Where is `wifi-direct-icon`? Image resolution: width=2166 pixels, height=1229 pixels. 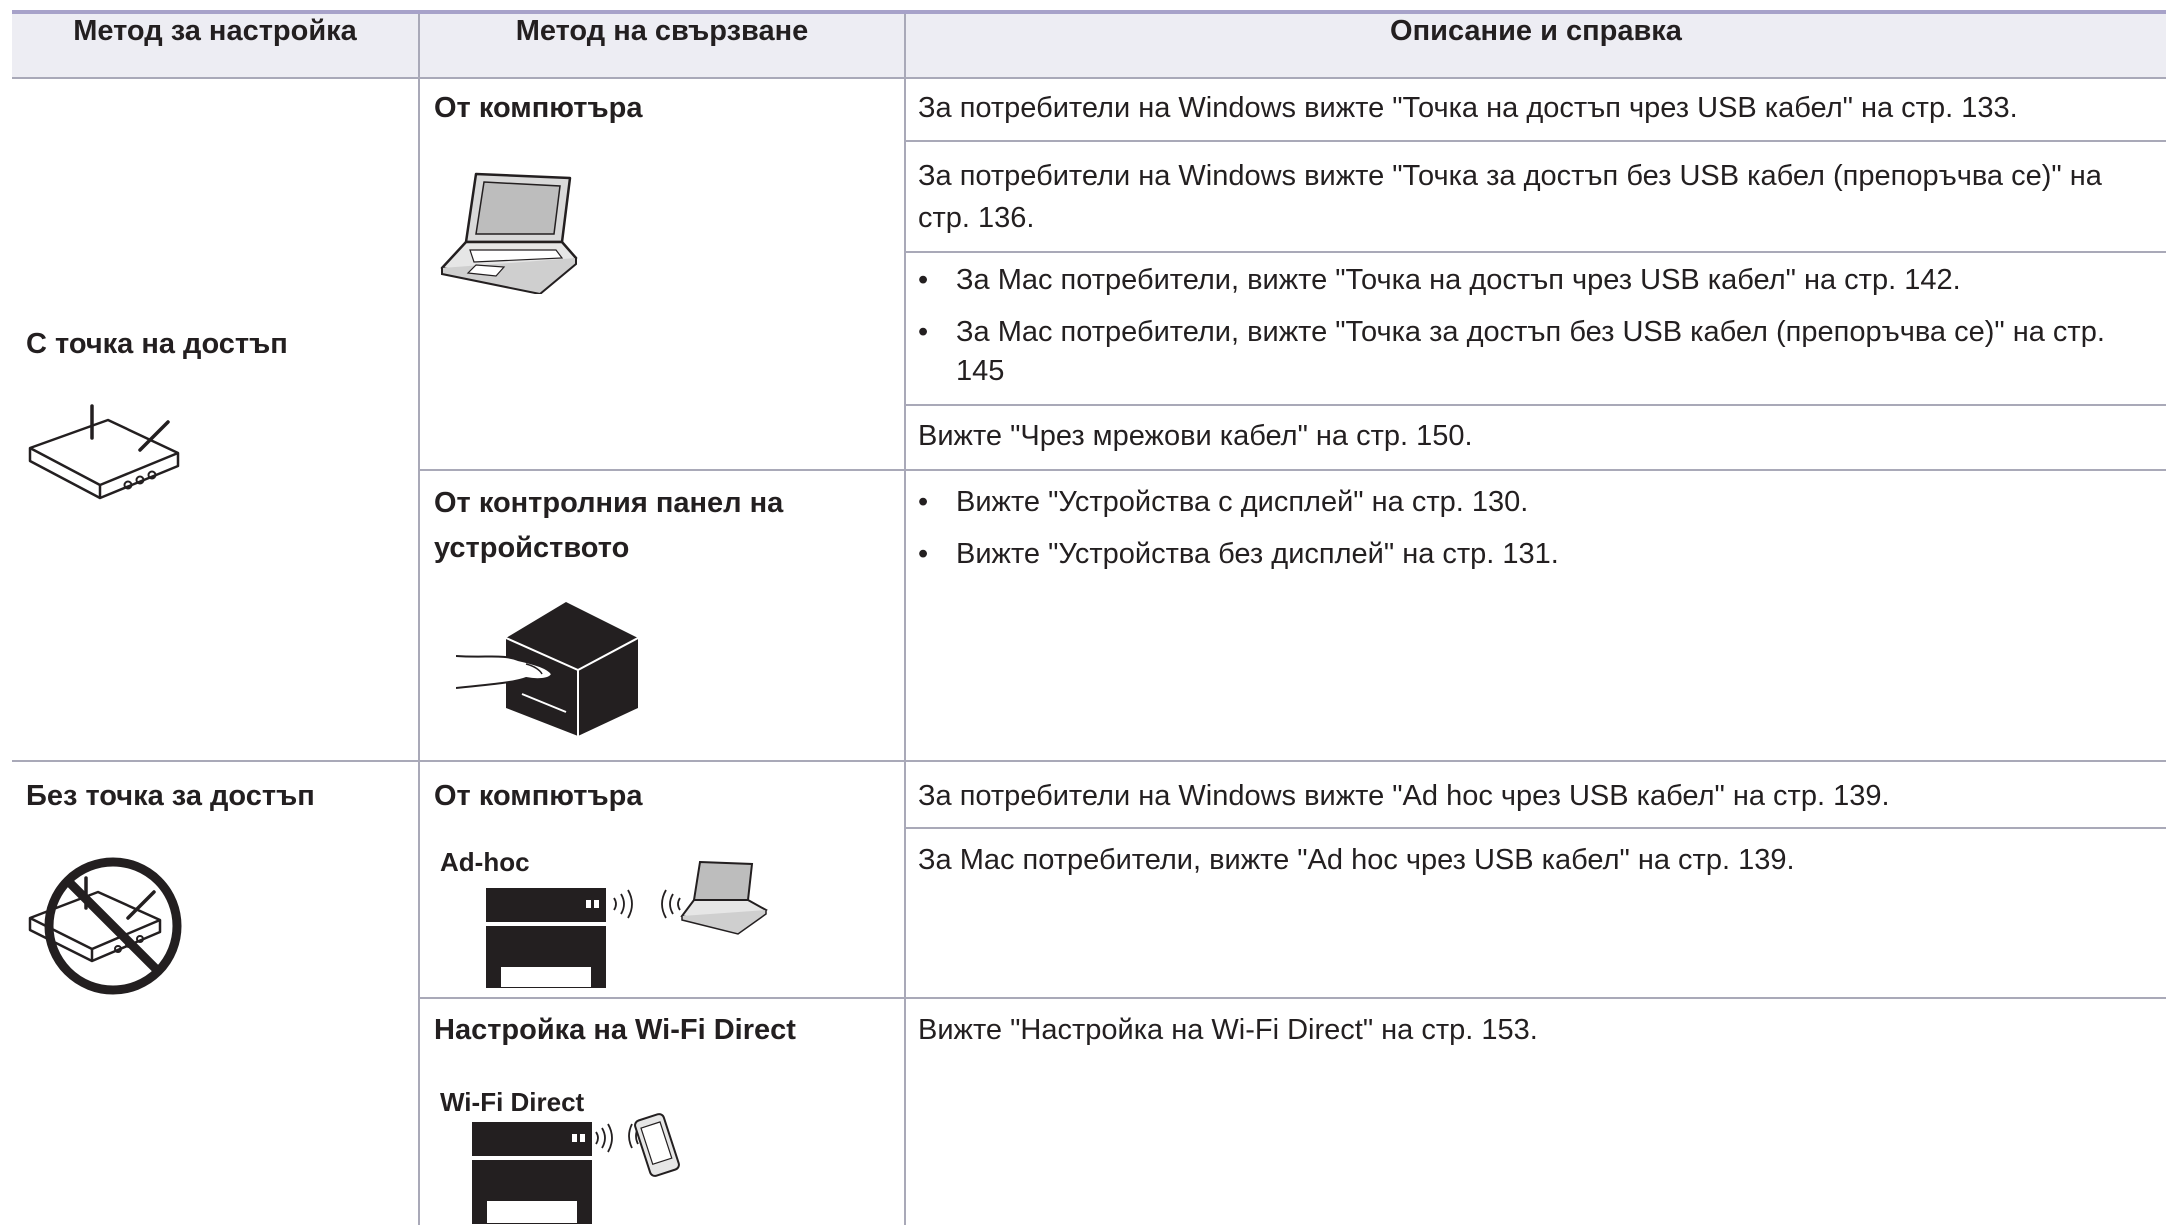 wifi-direct-icon is located at coordinates (582, 1165).